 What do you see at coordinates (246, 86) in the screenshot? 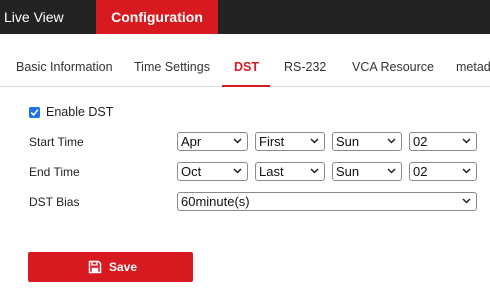
I see `active-tab-indicator` at bounding box center [246, 86].